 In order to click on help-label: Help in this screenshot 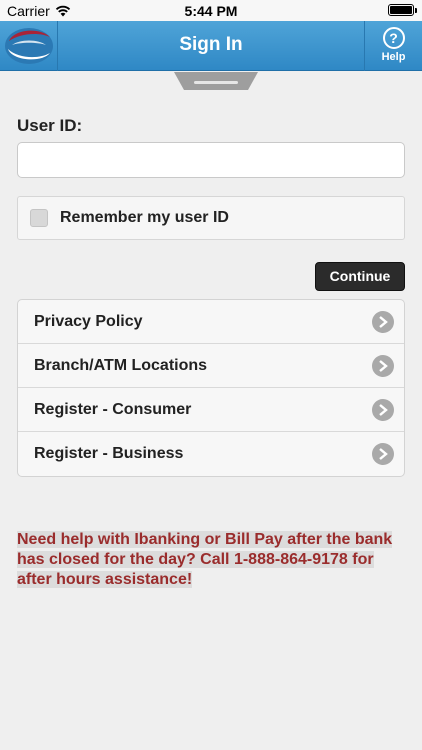, I will do `click(393, 57)`.